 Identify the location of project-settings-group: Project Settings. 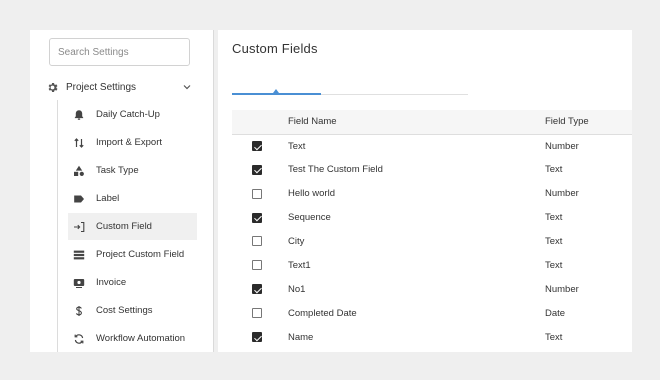
(119, 87).